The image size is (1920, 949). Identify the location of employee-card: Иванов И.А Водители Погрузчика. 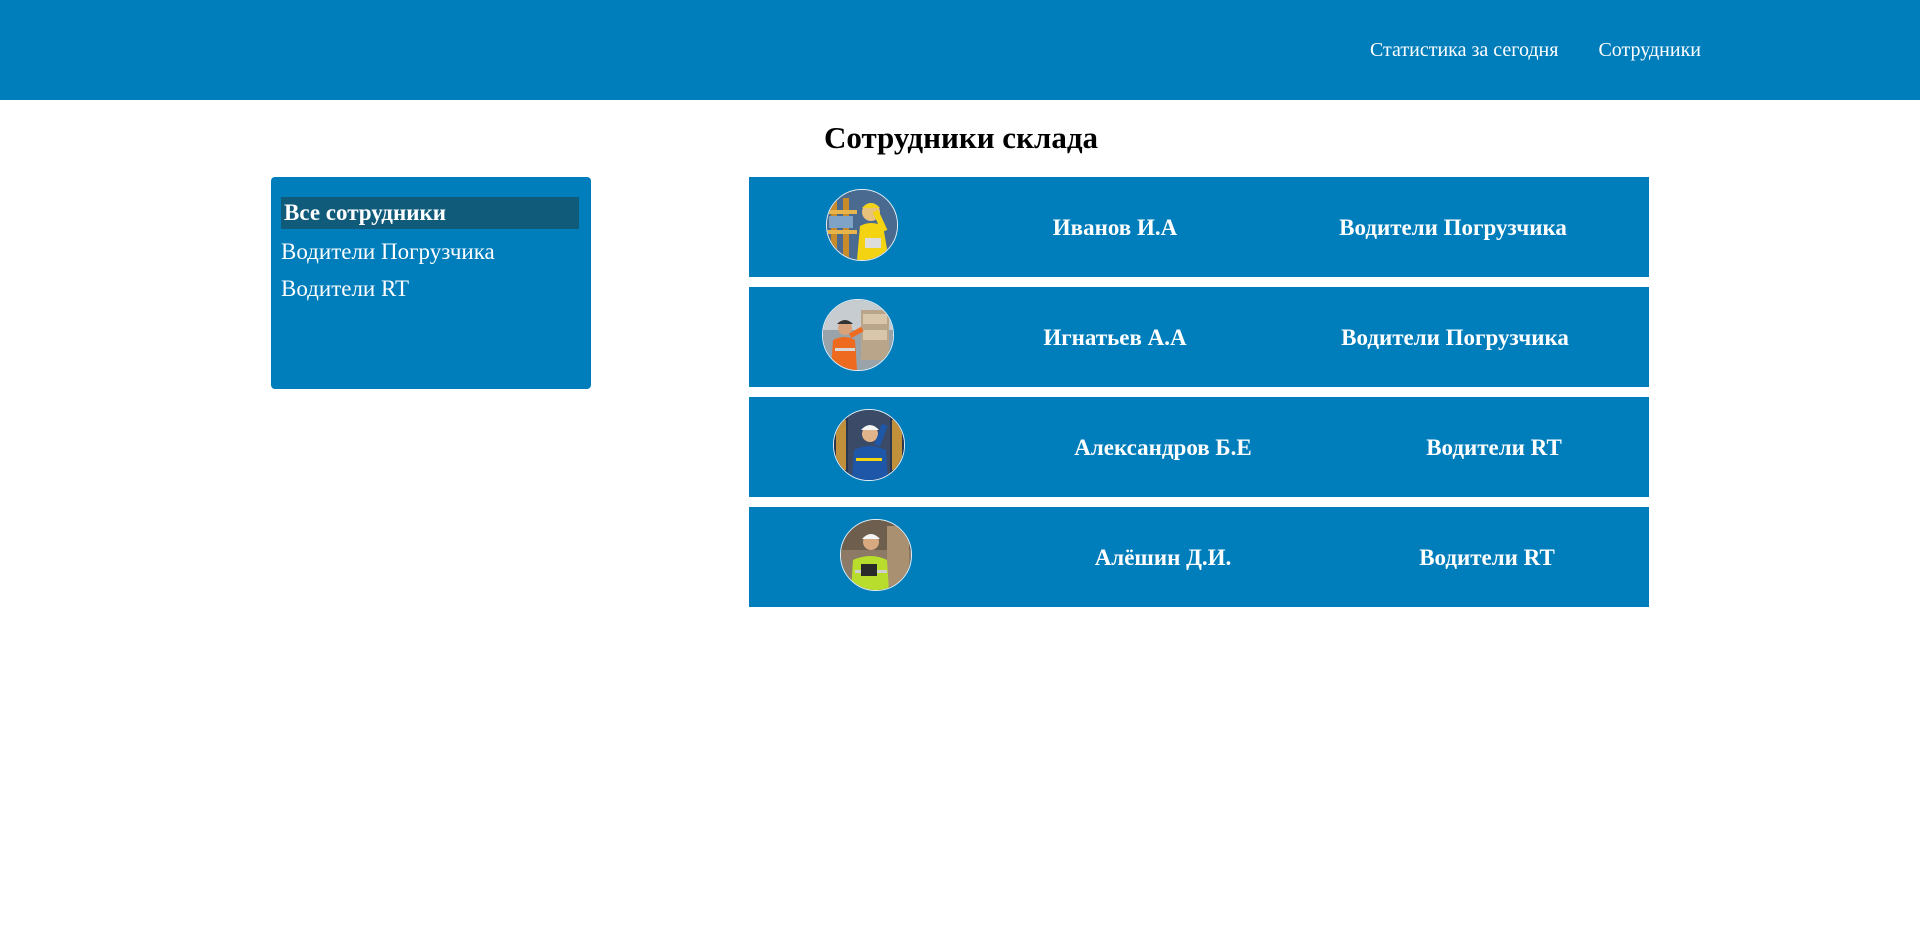
(1199, 227).